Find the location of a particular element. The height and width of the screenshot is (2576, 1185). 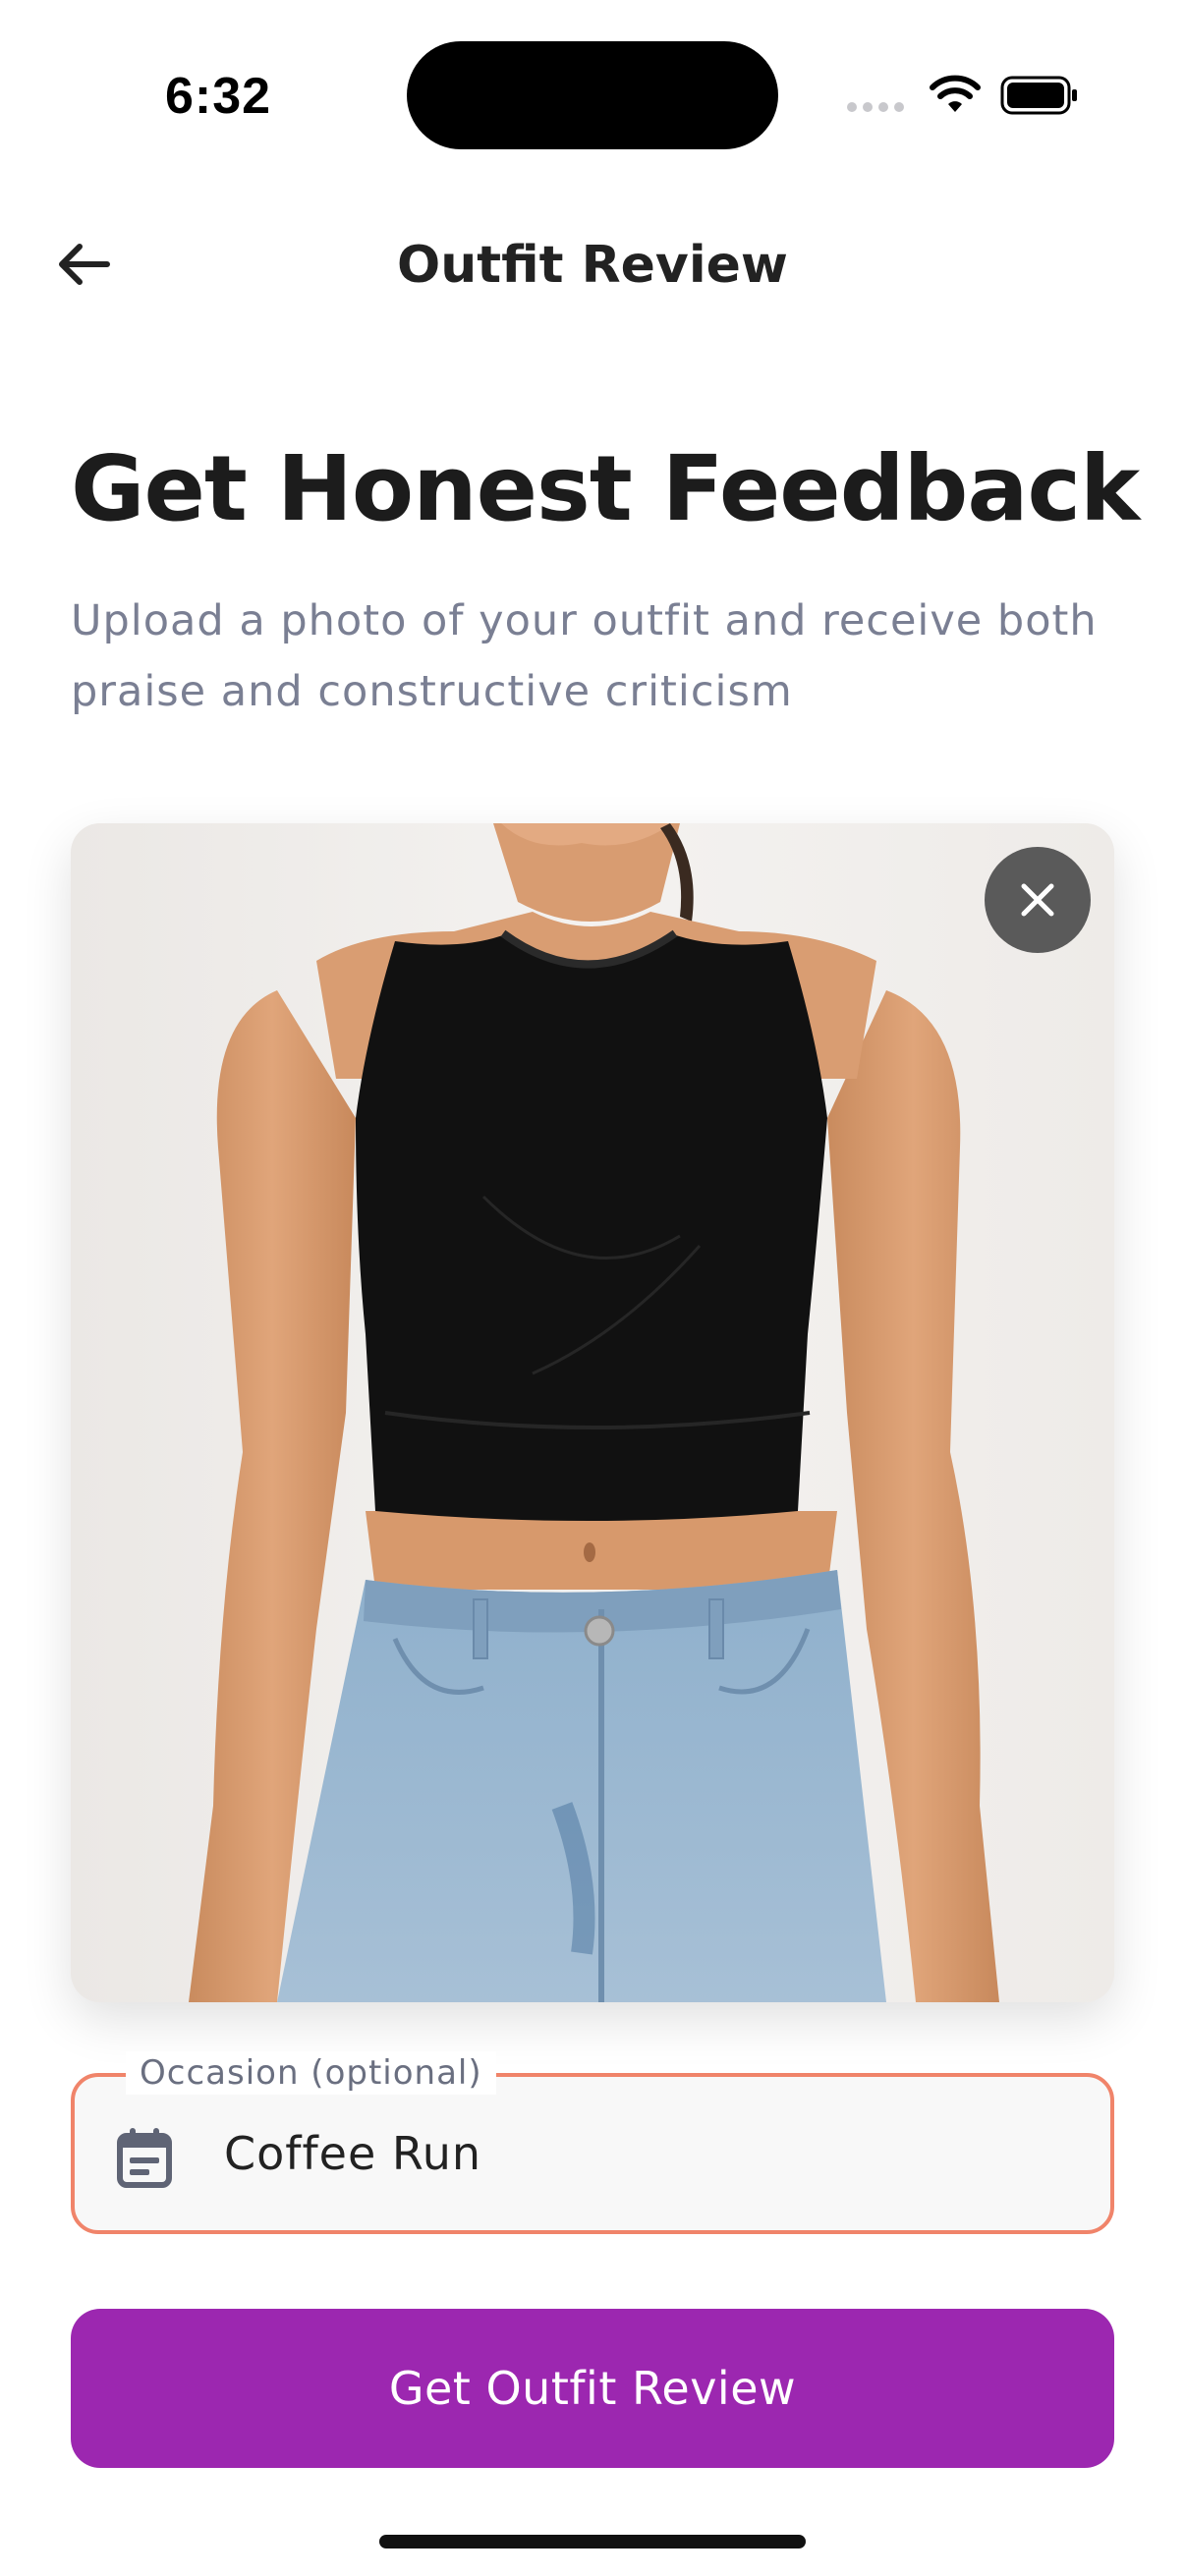

wifi-icon is located at coordinates (956, 93).